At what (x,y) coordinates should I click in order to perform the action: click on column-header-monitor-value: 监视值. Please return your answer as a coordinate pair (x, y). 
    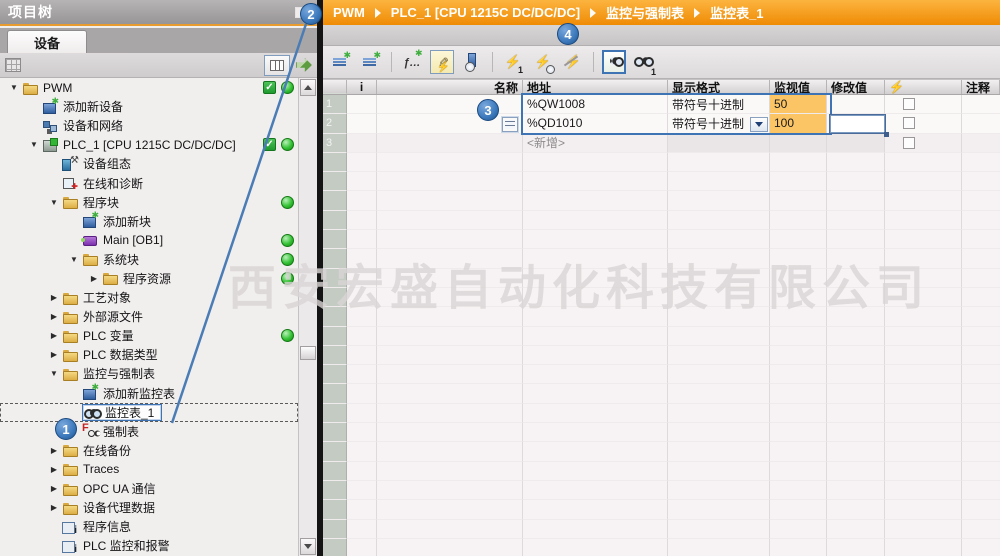
    Looking at the image, I should click on (798, 87).